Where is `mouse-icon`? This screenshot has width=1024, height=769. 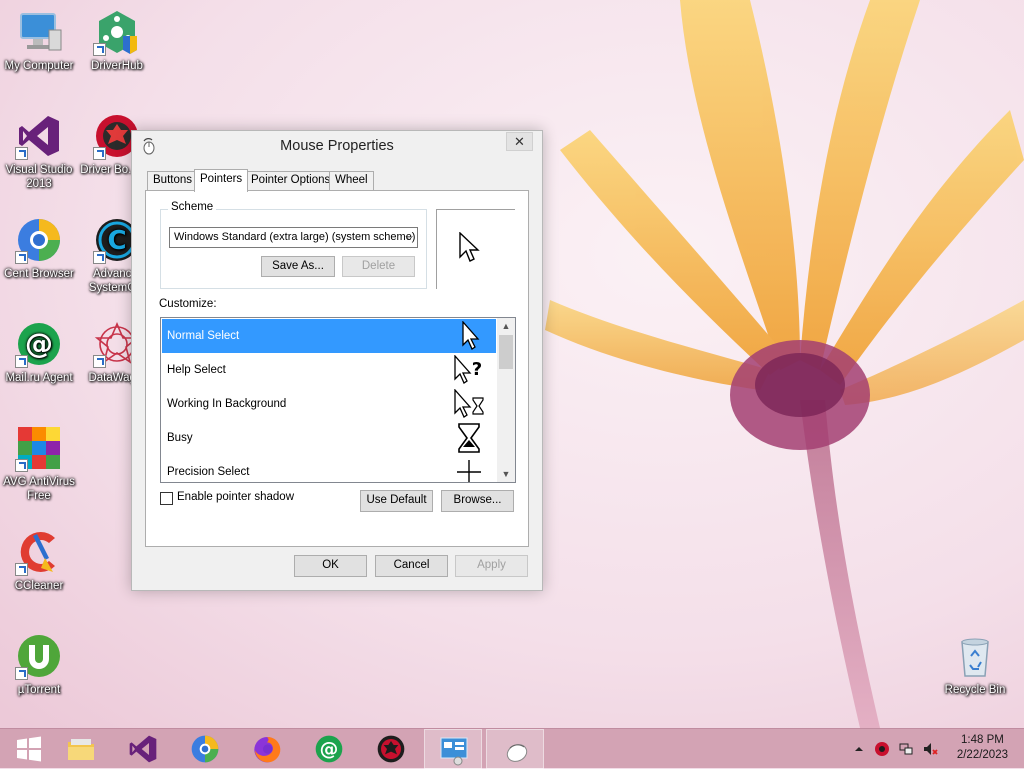 mouse-icon is located at coordinates (517, 753).